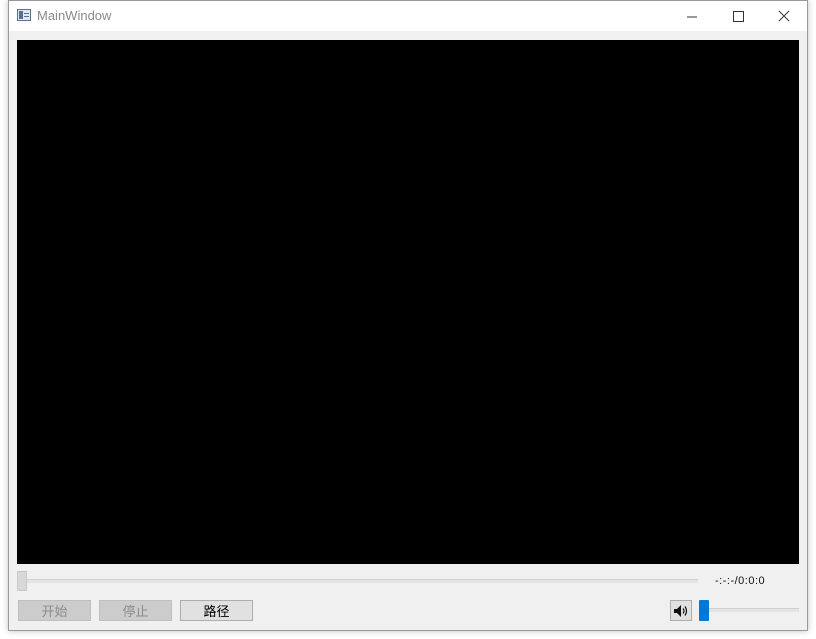 This screenshot has width=816, height=639. I want to click on path-button: 路径, so click(216, 610).